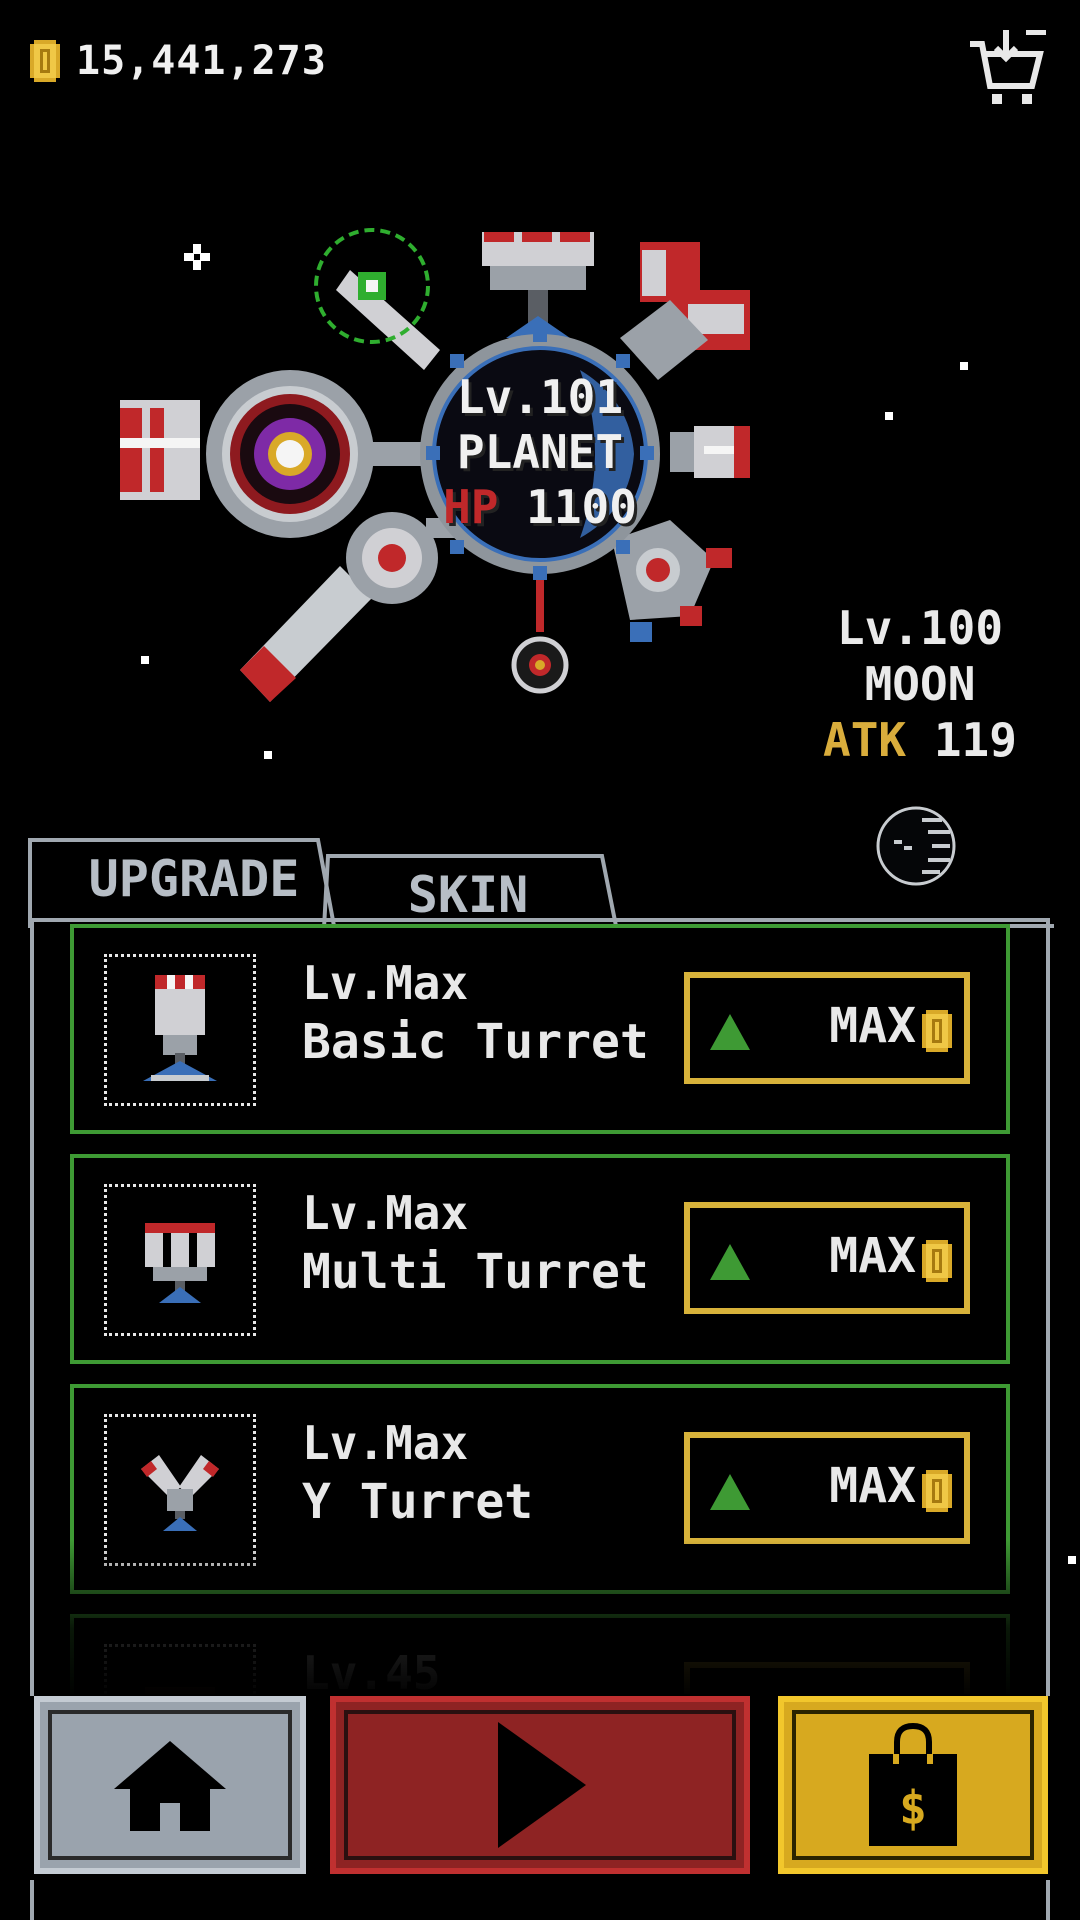 This screenshot has height=1920, width=1080. I want to click on basic-turret-icon, so click(180, 1028).